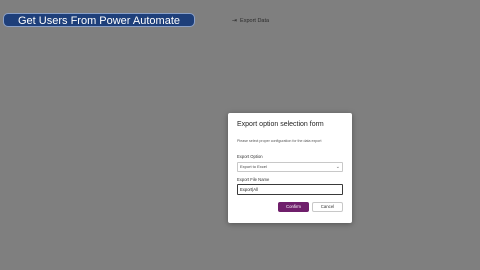 The width and height of the screenshot is (480, 270). Describe the element at coordinates (293, 207) in the screenshot. I see `confirm-button: Confirm` at that location.